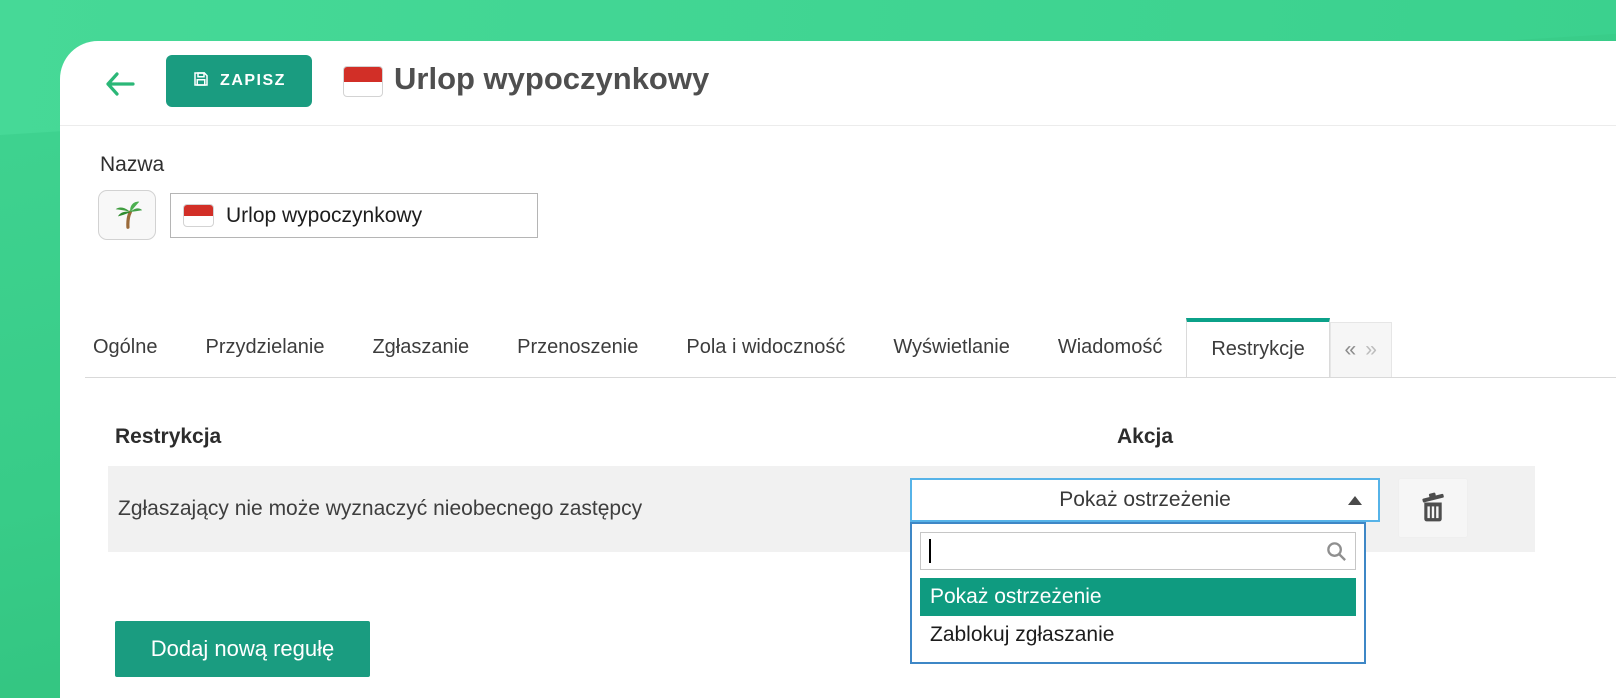 The height and width of the screenshot is (698, 1616). I want to click on tab-pola-i-widocznosc: Pola i widoczność, so click(765, 347).